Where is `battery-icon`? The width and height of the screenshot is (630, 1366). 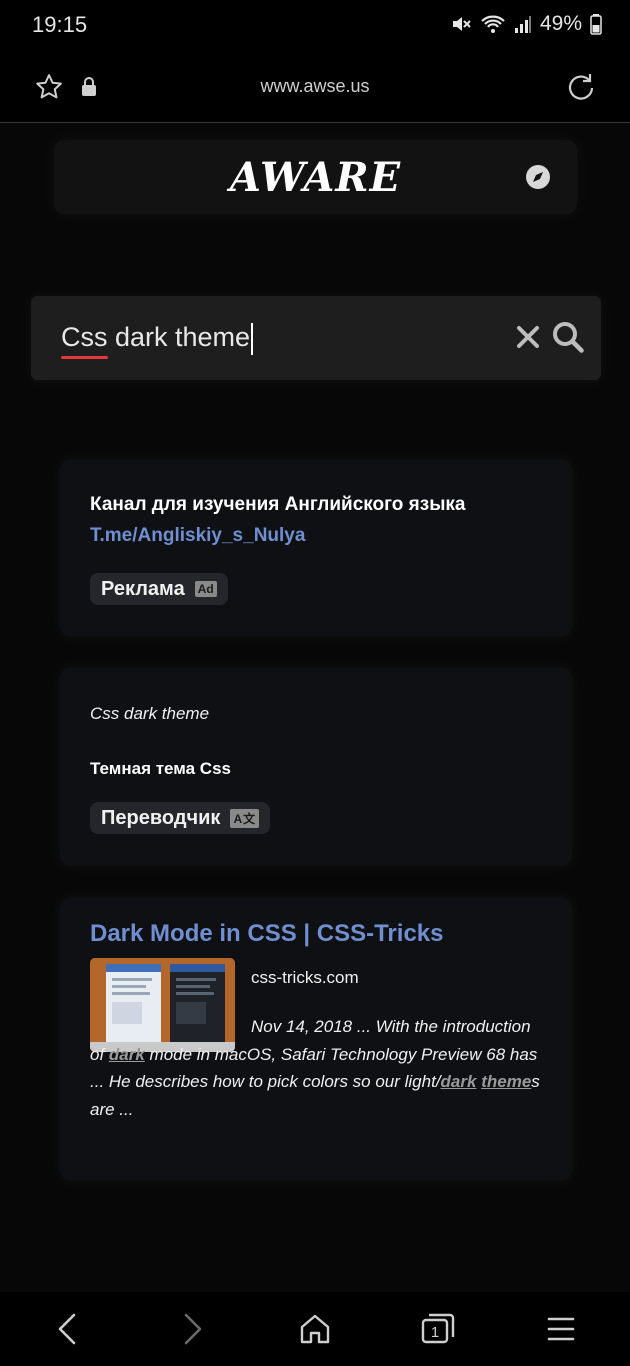 battery-icon is located at coordinates (596, 24).